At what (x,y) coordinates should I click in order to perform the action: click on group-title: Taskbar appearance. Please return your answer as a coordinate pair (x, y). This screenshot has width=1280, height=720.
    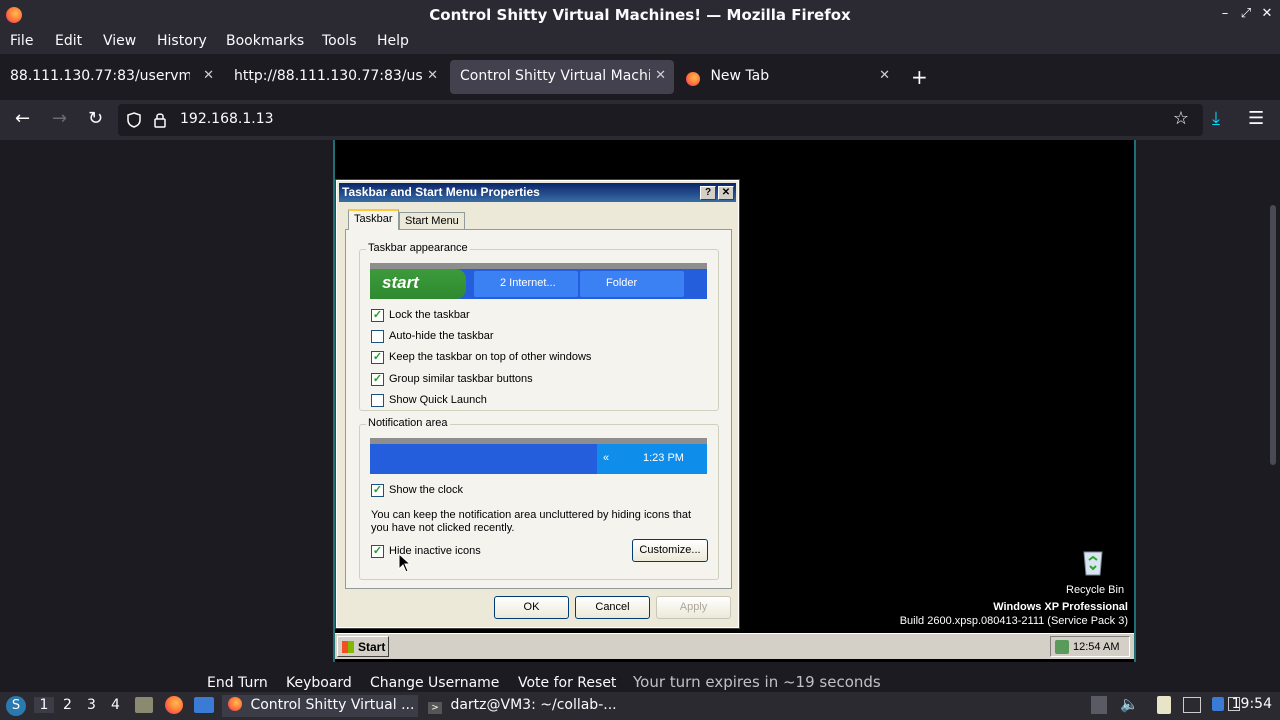
    Looking at the image, I should click on (418, 248).